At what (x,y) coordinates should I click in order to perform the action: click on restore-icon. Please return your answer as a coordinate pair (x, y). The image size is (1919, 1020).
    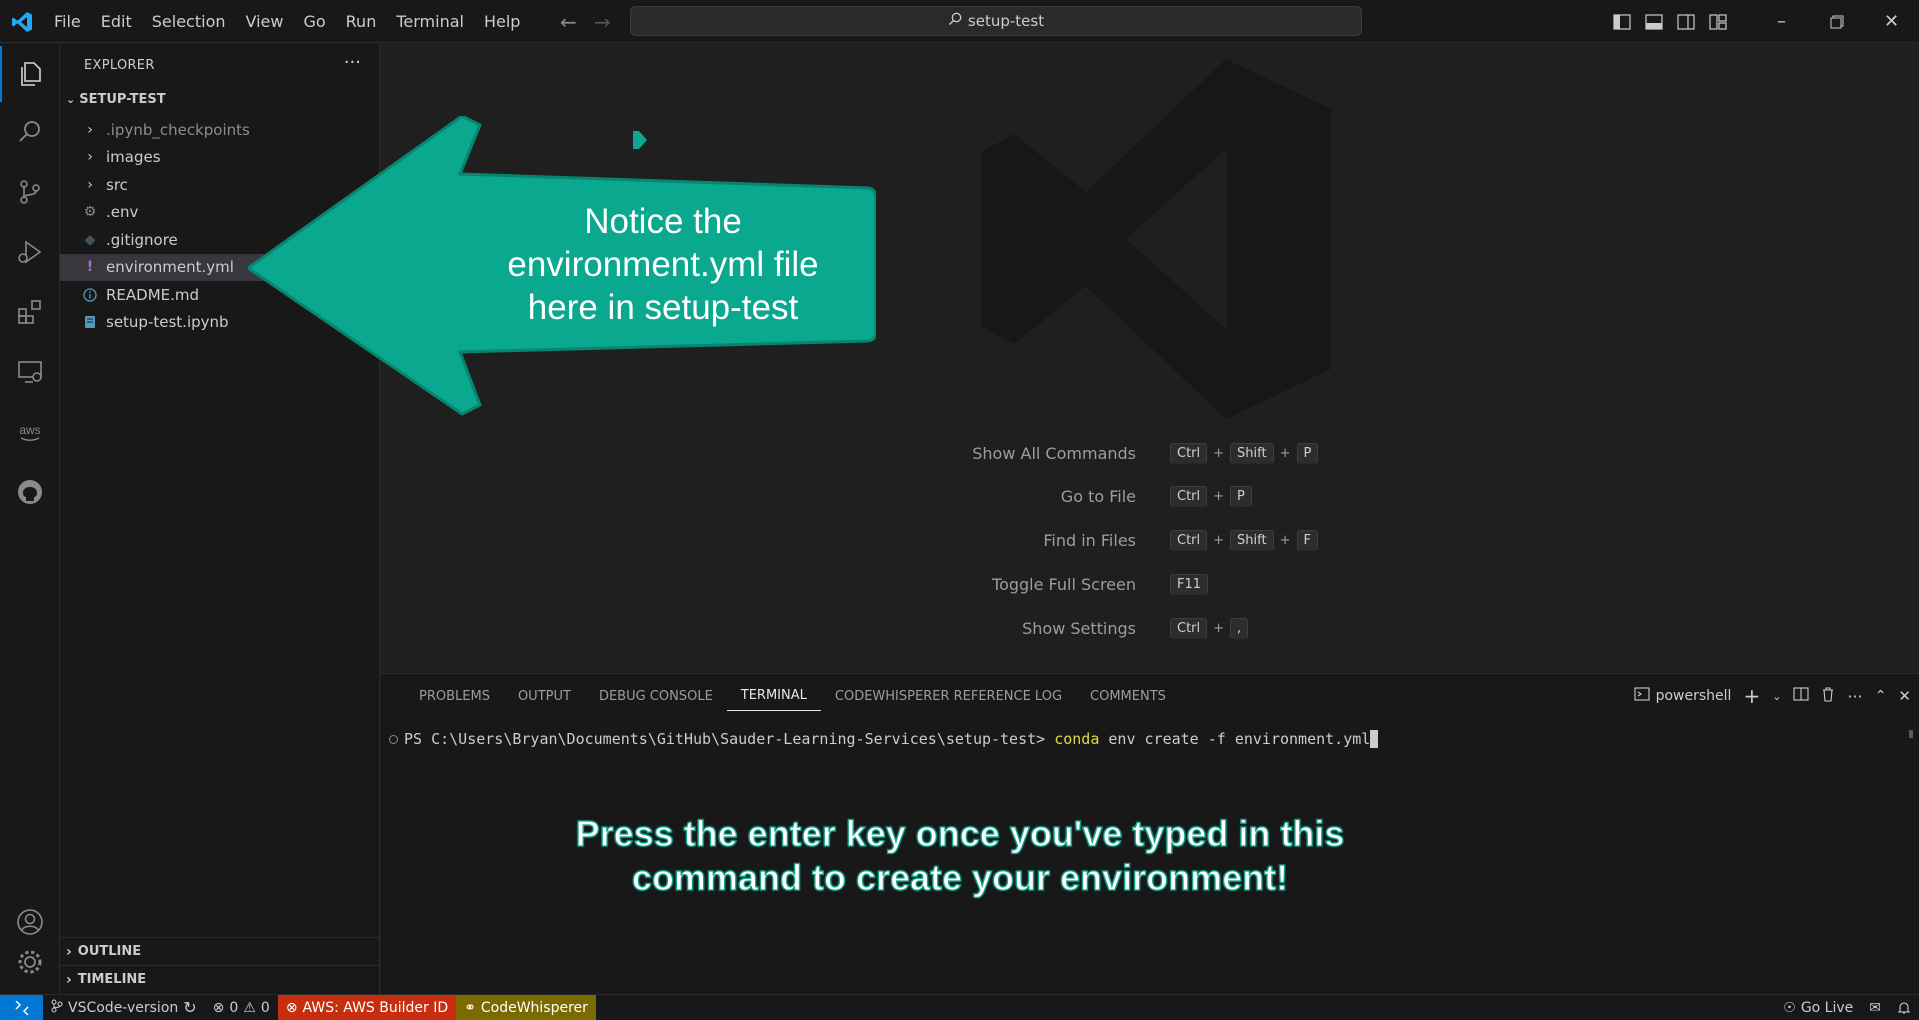
    Looking at the image, I should click on (1836, 21).